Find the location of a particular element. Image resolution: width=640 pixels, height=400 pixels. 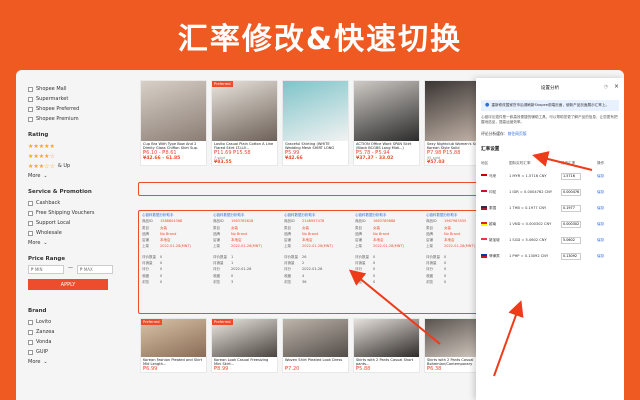

banner-title: 汇率修改&快速切换 is located at coordinates (320, 39).